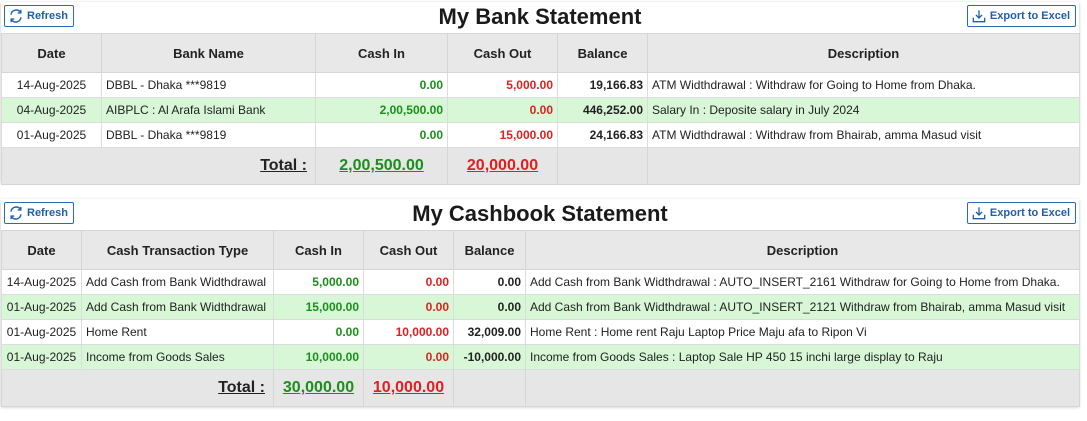 The width and height of the screenshot is (1087, 421). Describe the element at coordinates (408, 388) in the screenshot. I see `total-cash-out: 10,000.00` at that location.